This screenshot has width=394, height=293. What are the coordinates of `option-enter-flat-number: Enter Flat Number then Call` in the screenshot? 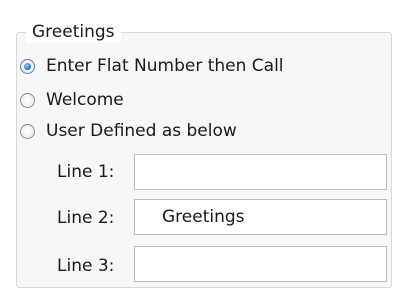 It's located at (152, 66).